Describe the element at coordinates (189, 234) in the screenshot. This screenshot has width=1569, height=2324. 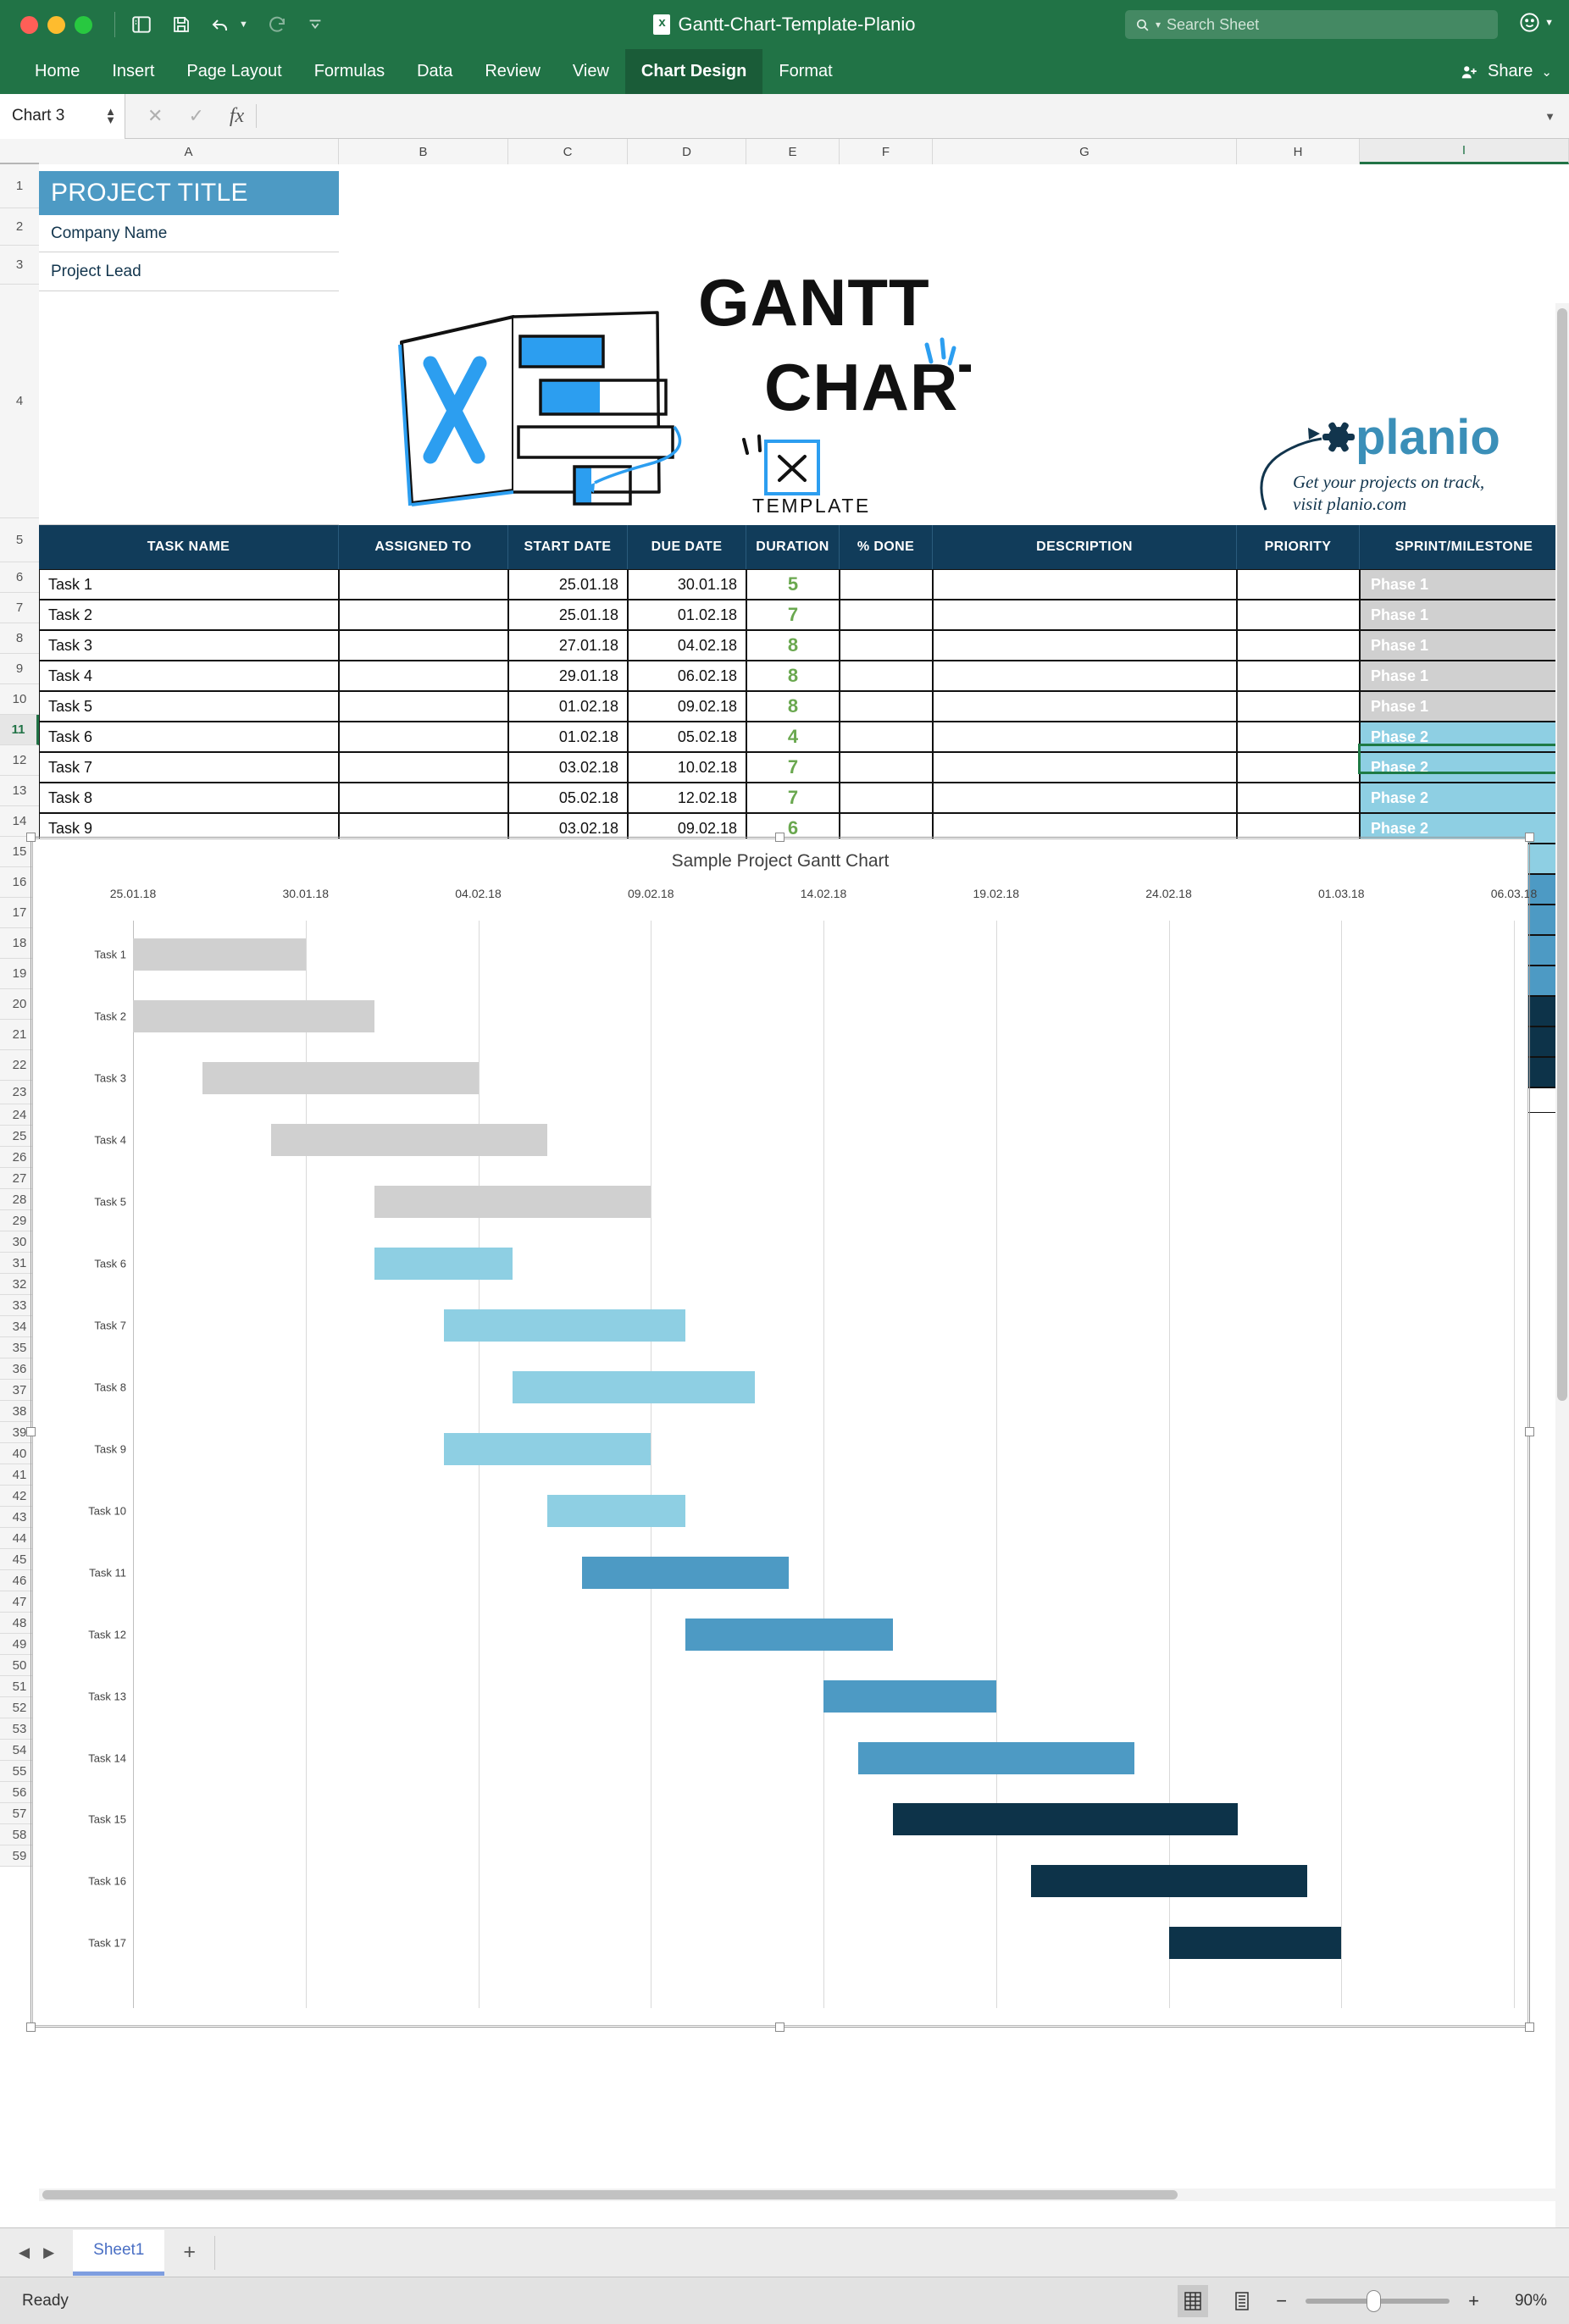
I see `company-name-cell: Company Name` at that location.